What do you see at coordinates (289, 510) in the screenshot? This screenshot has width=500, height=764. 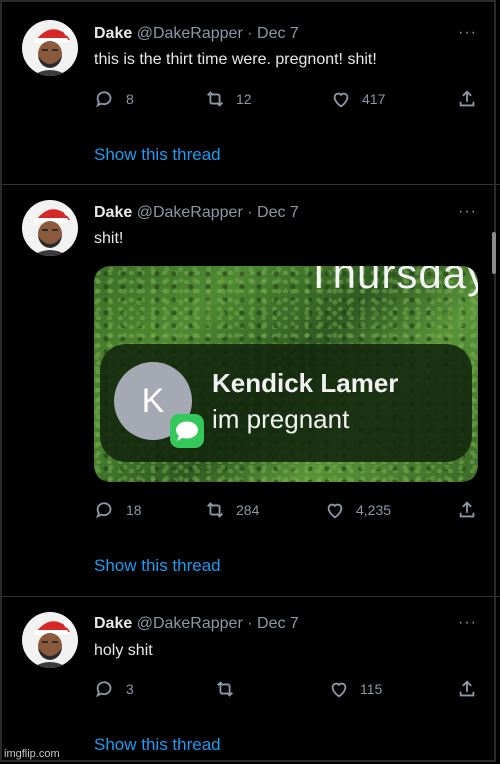 I see `tweet-actions: 18 284 4,235` at bounding box center [289, 510].